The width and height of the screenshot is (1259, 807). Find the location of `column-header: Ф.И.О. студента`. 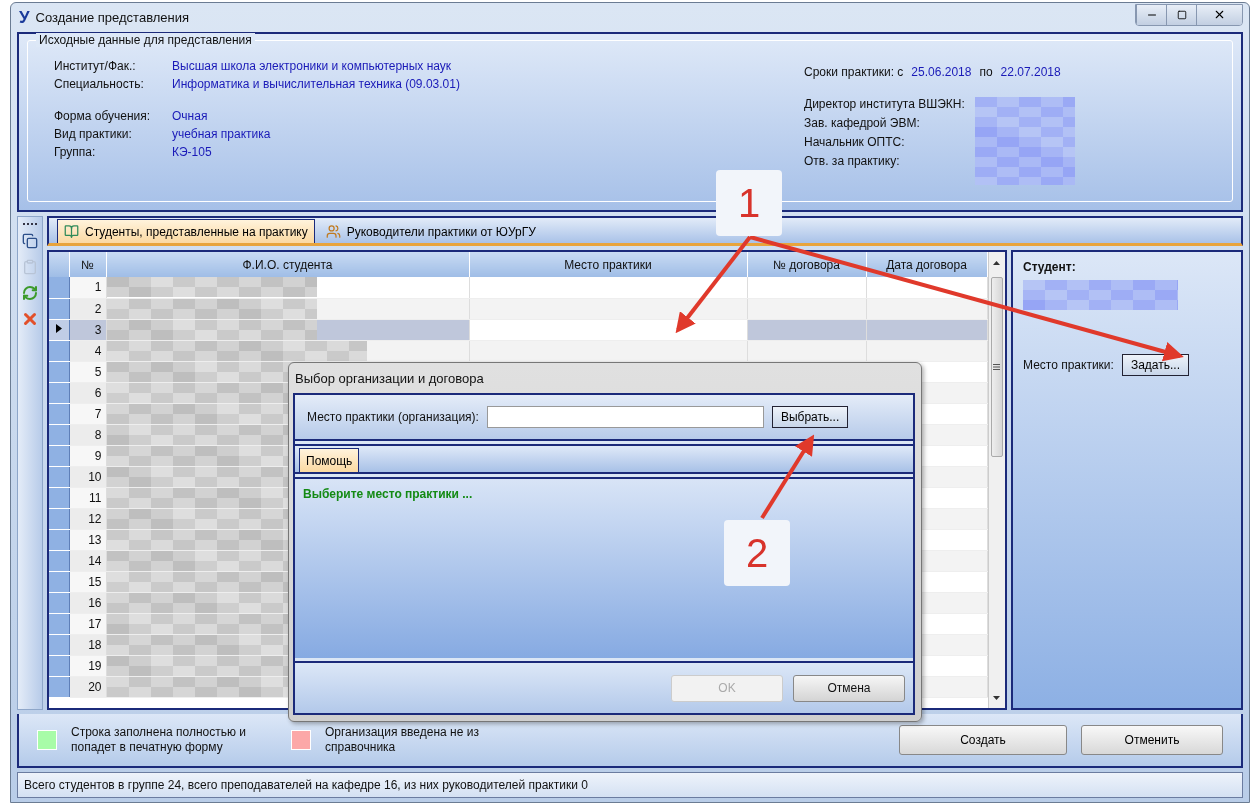

column-header: Ф.И.О. студента is located at coordinates (287, 264).